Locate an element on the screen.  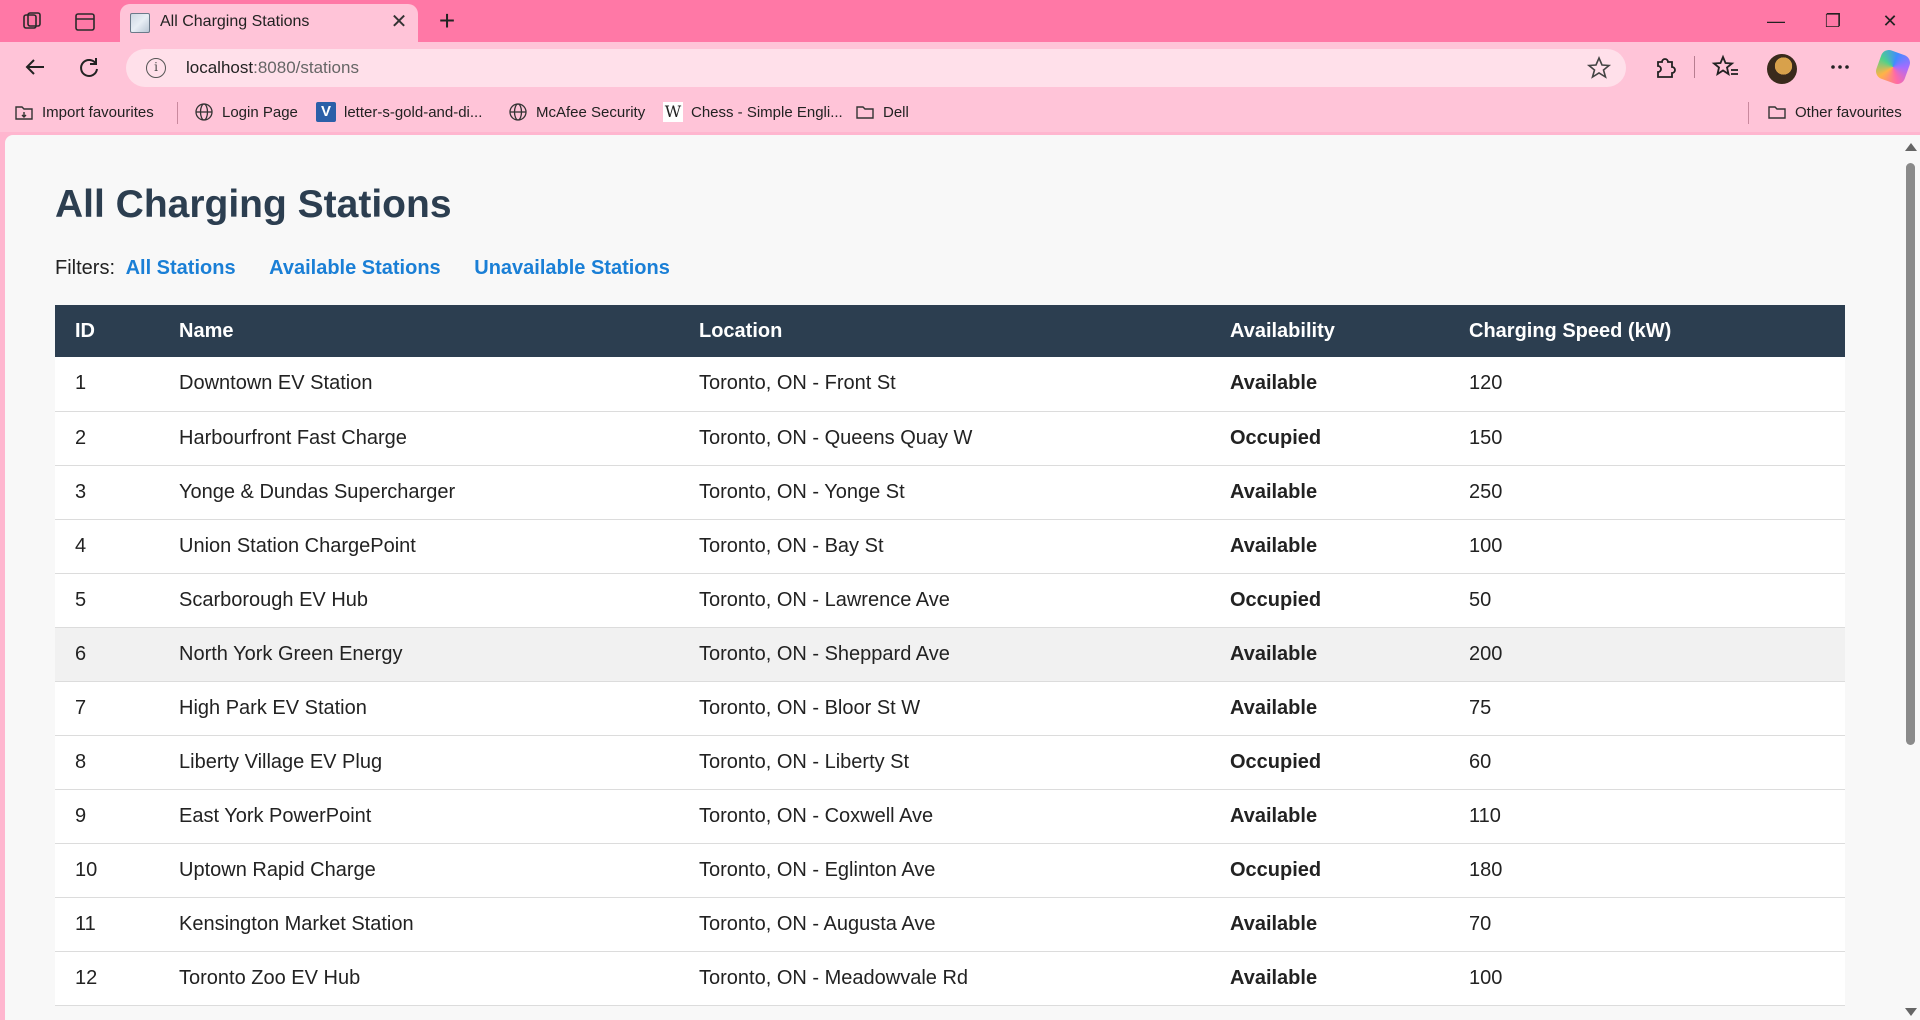
bookmark-other-favourites: Other favourites is located at coordinates (1834, 112).